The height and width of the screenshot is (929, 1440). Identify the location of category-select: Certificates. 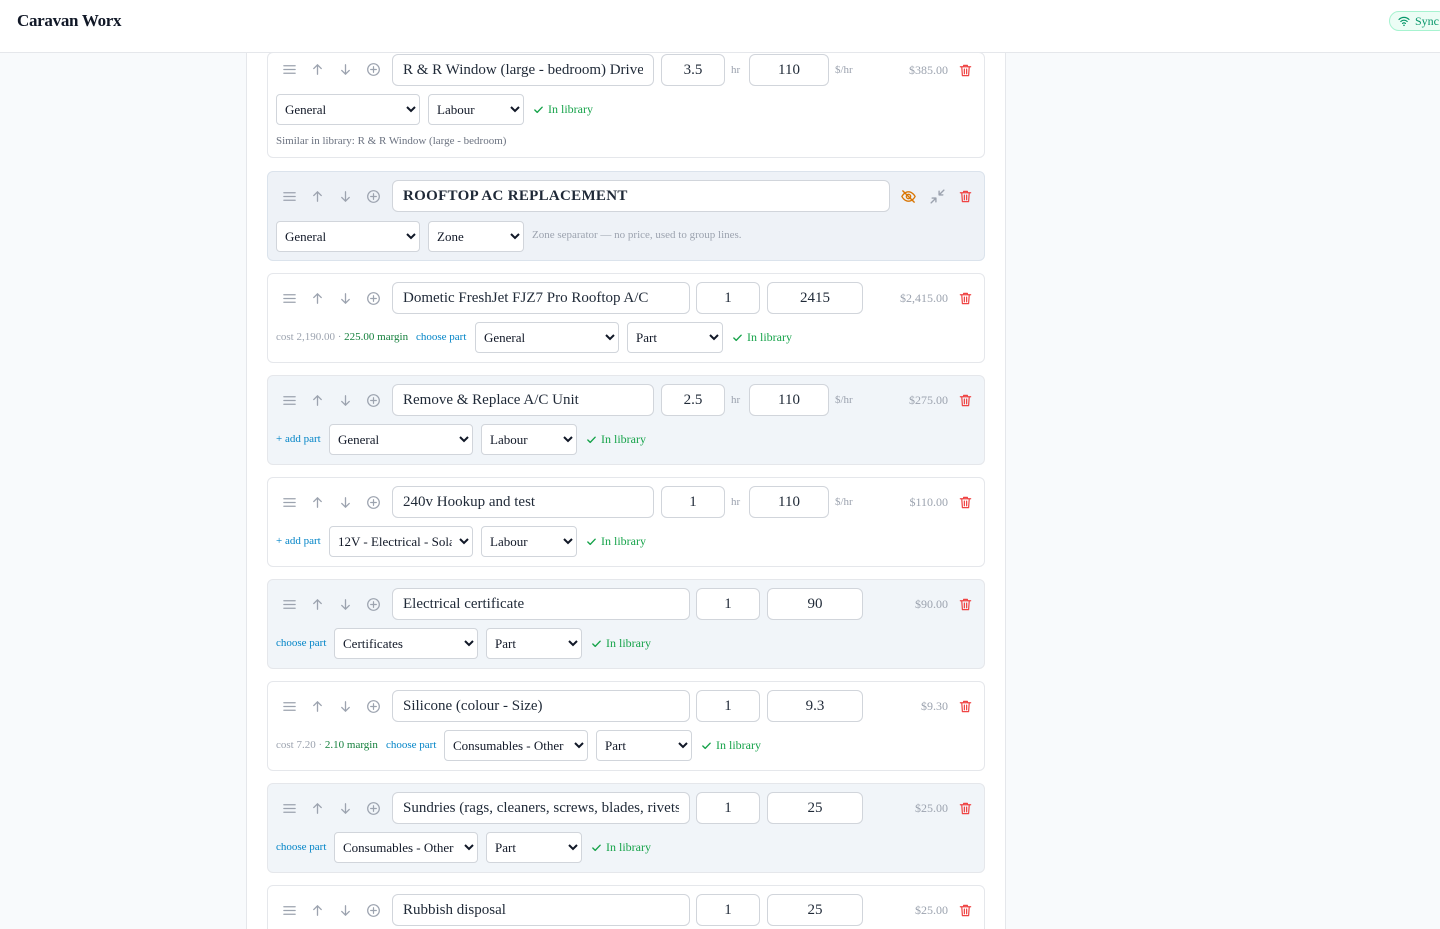
(406, 643).